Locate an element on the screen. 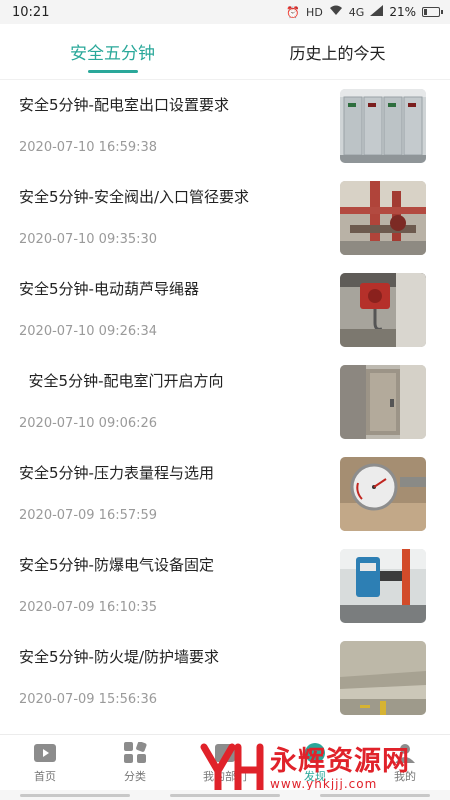 This screenshot has width=450, height=800. tab-safety-five-minutes: 安全五分钟 is located at coordinates (112, 51).